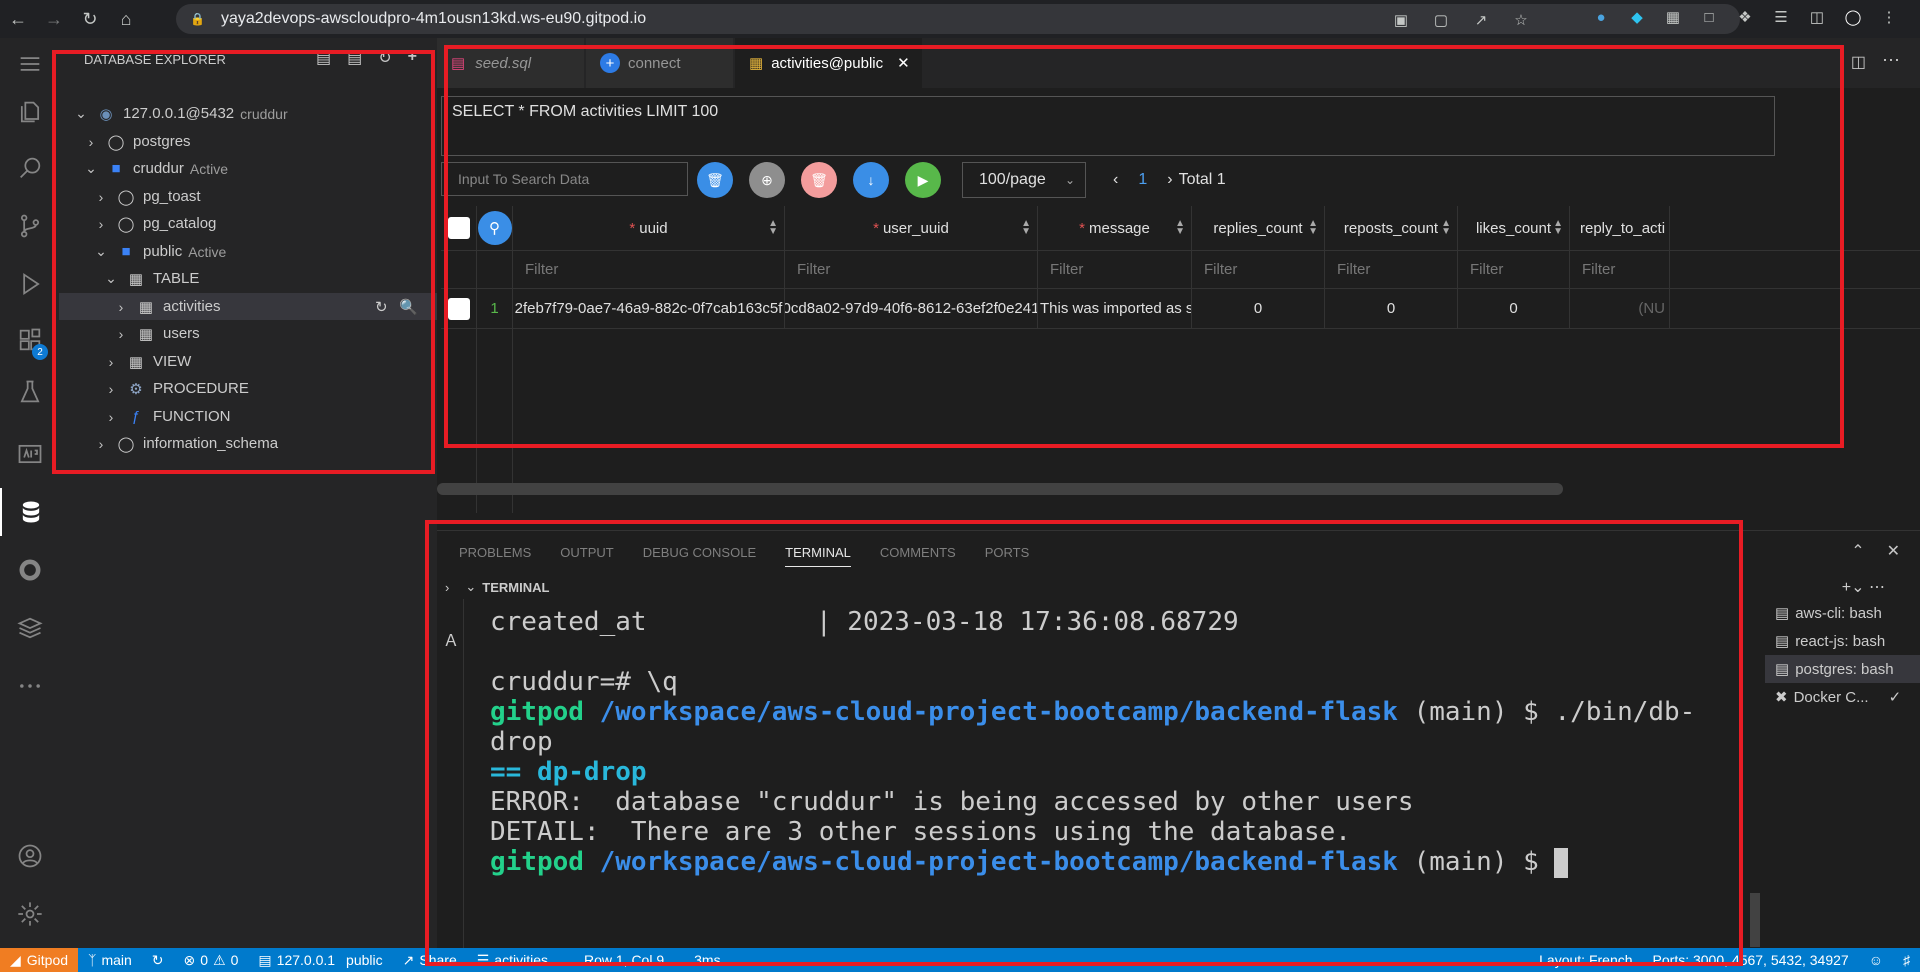 The height and width of the screenshot is (972, 1920). Describe the element at coordinates (1401, 20) in the screenshot. I see `camera-blocked-icon: ▣` at that location.